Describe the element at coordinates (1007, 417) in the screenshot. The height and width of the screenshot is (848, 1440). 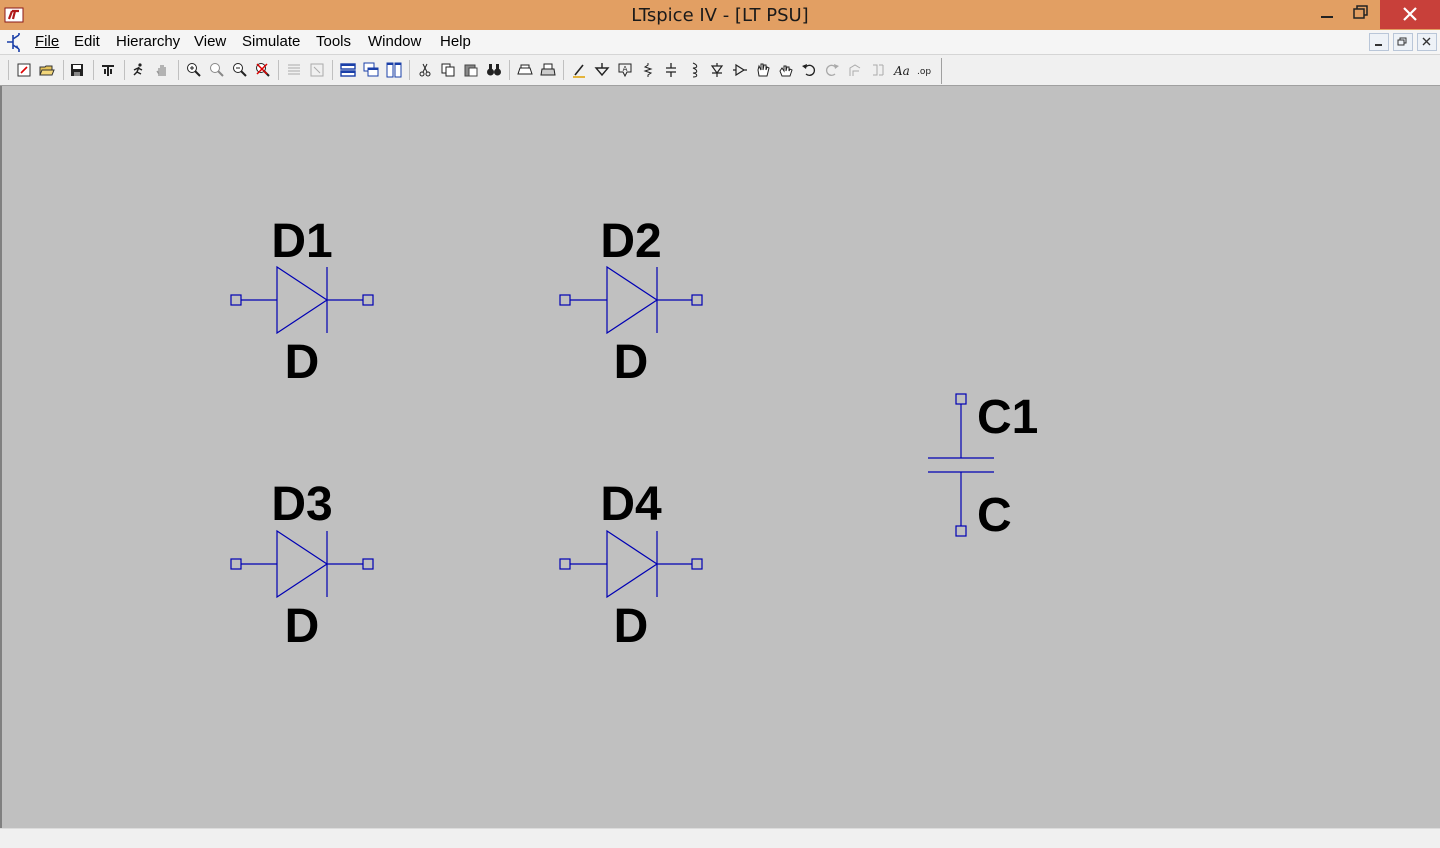
I see `c1-name-label: C1` at that location.